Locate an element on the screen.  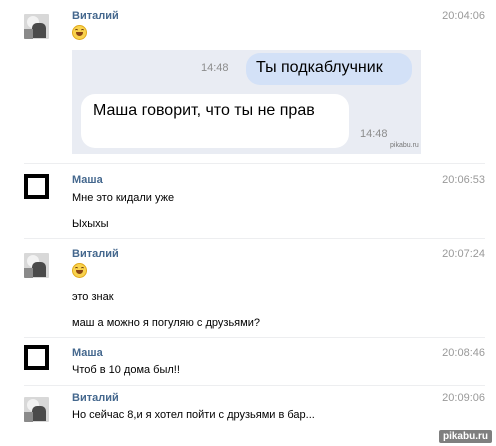
incoming-bubble: Маша говорит, что ты не прав is located at coordinates (215, 121).